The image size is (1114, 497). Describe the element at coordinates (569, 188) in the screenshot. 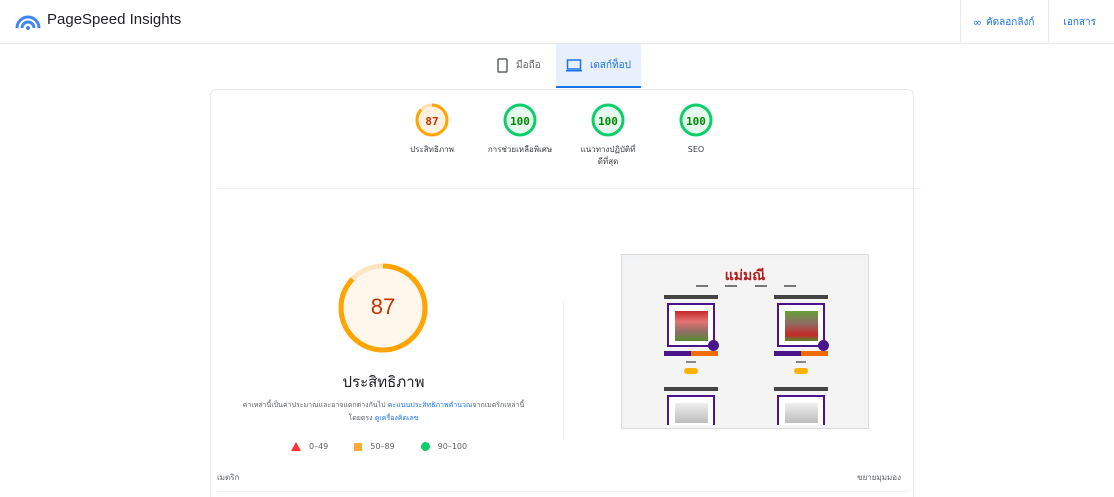

I see `section-divider` at that location.